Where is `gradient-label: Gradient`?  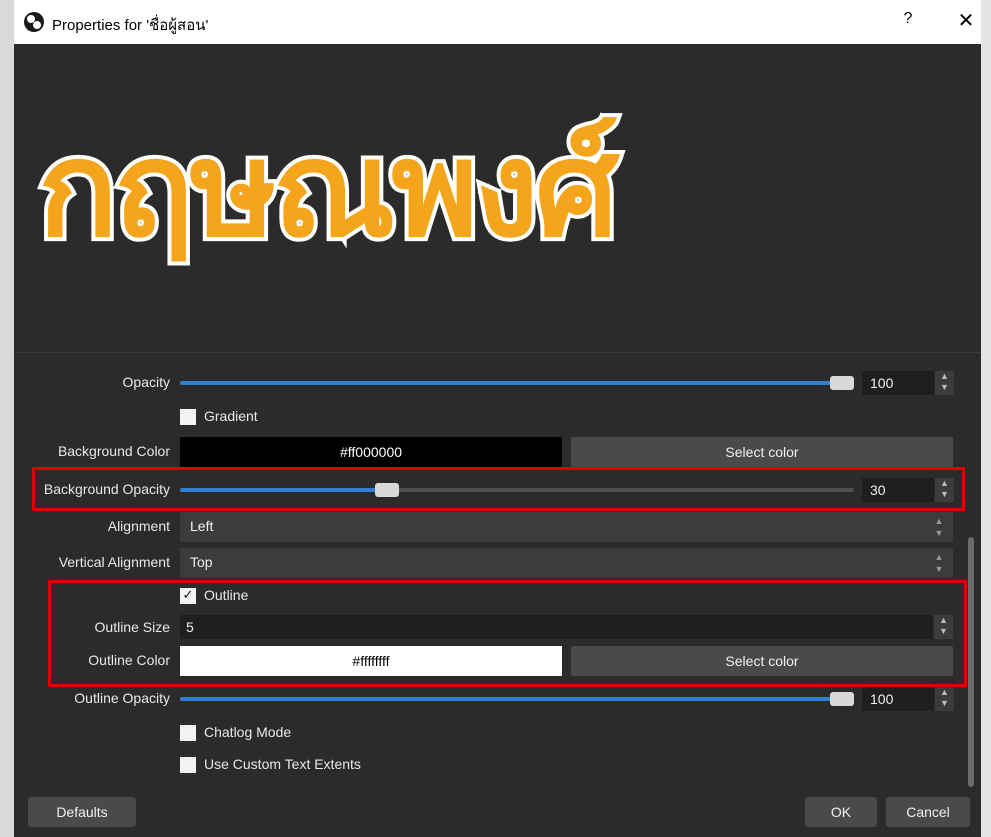 gradient-label: Gradient is located at coordinates (231, 416).